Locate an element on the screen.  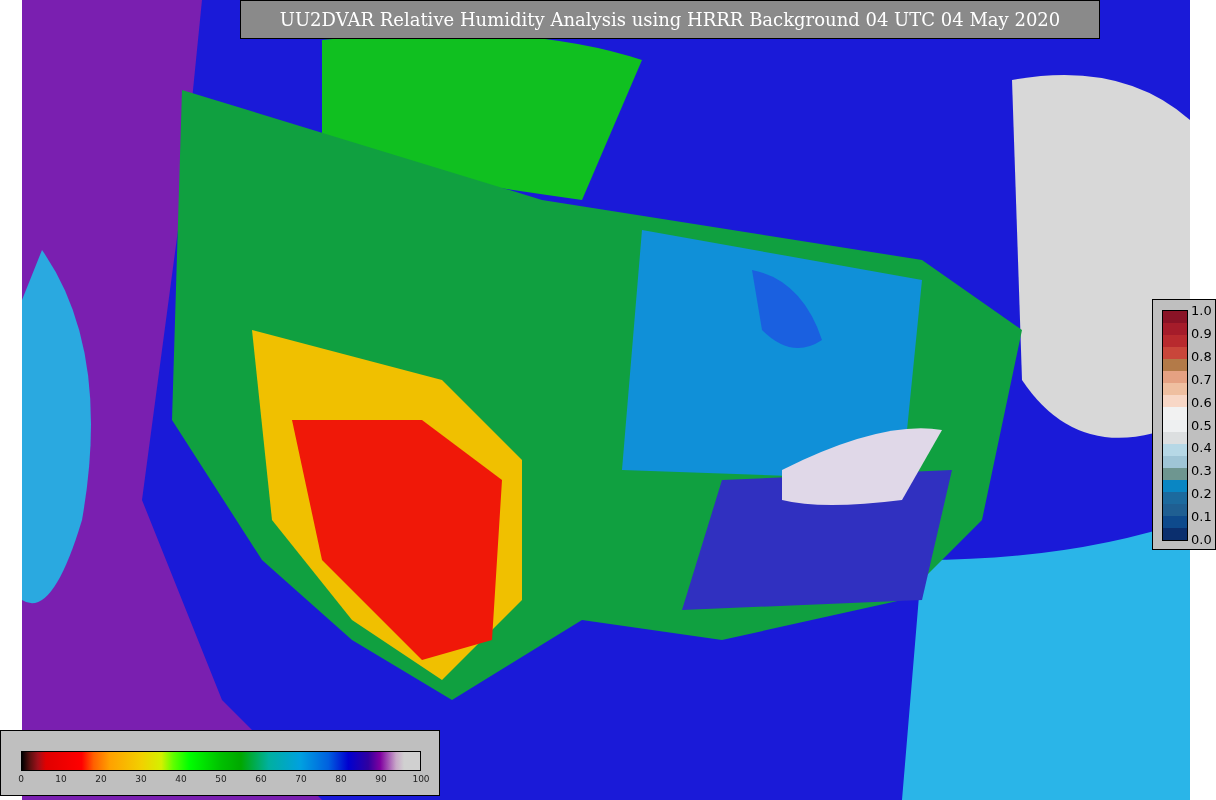
colorbar-label: 50 is located at coordinates (221, 779).